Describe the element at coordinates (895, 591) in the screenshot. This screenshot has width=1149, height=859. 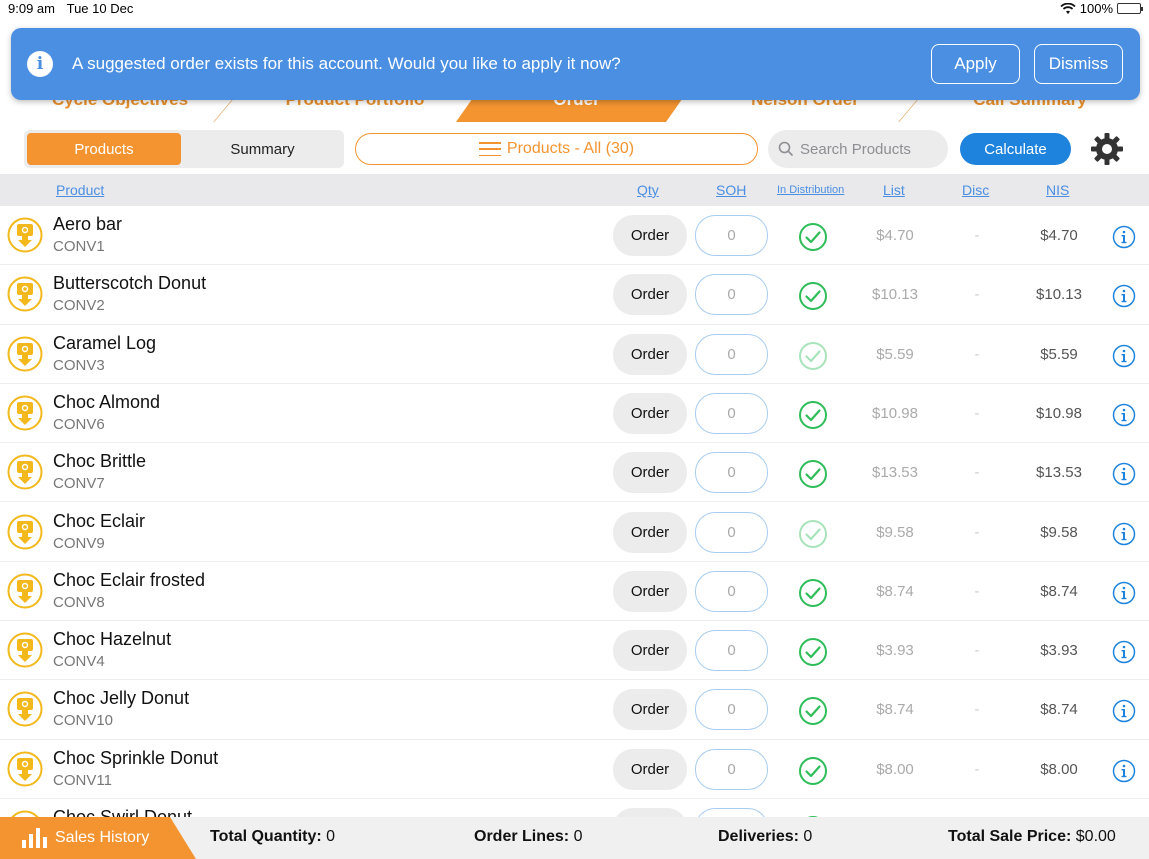
I see `list-price: $8.74` at that location.